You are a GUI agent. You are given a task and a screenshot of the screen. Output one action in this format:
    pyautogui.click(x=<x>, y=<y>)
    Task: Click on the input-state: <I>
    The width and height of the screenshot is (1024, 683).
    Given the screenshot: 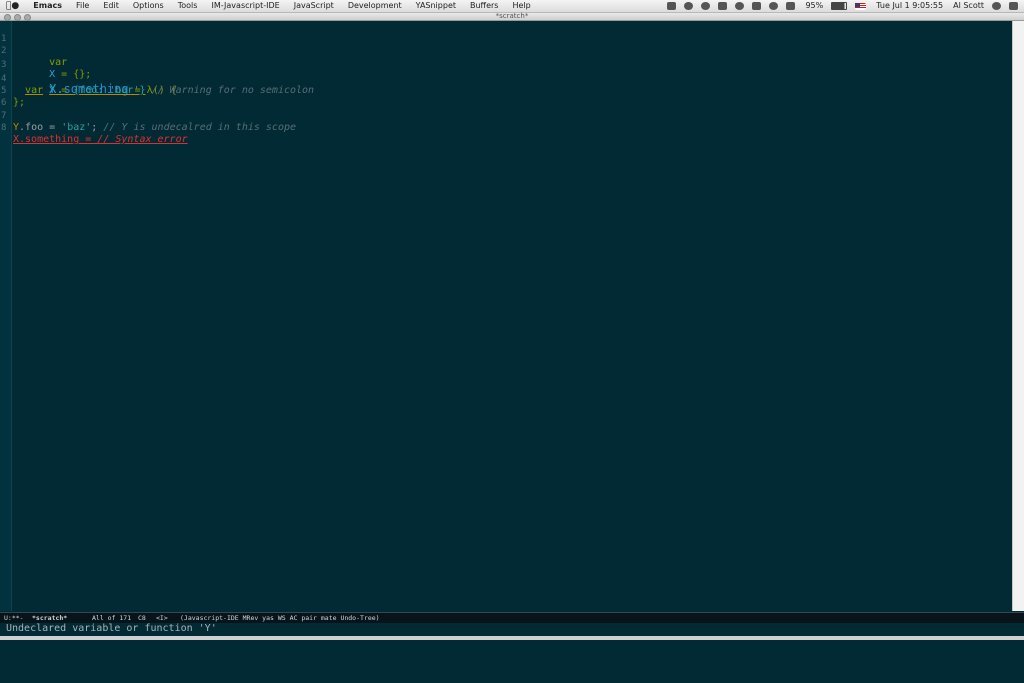 What is the action you would take?
    pyautogui.click(x=162, y=618)
    